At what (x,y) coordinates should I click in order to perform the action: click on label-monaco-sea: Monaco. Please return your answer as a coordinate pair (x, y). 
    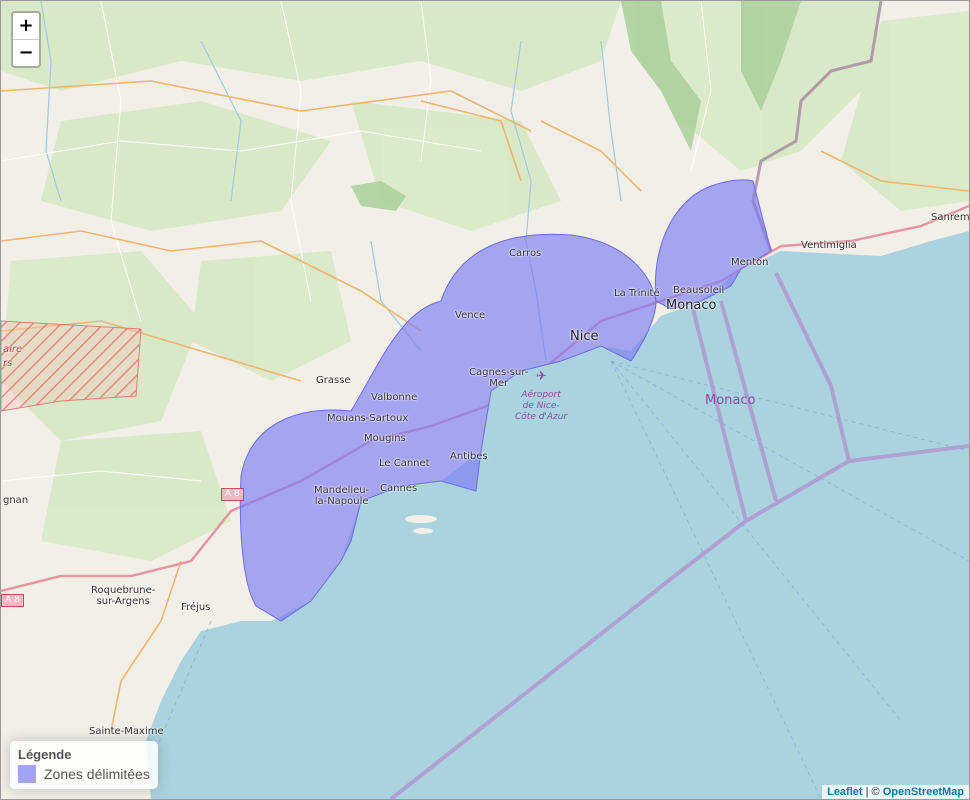
    Looking at the image, I should click on (730, 400).